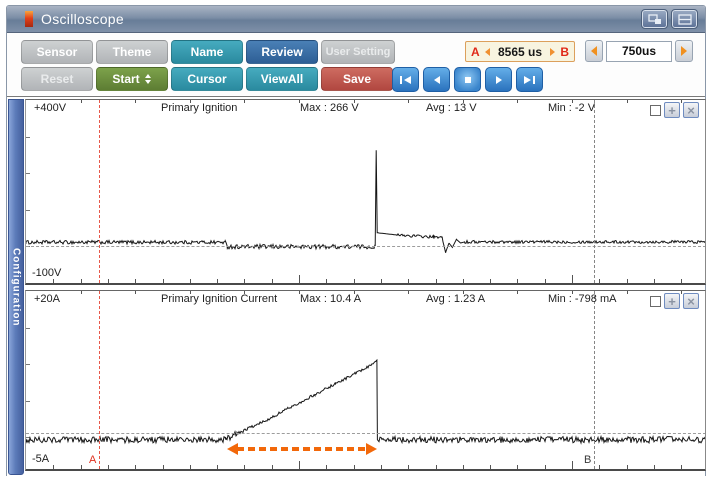  Describe the element at coordinates (564, 51) in the screenshot. I see `cursor-b-label: B` at that location.